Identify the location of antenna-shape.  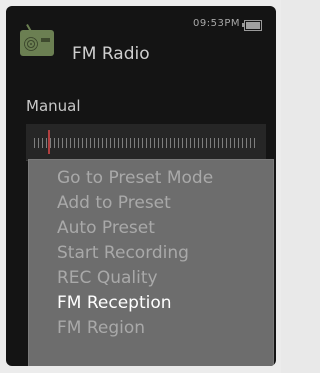
(29, 28).